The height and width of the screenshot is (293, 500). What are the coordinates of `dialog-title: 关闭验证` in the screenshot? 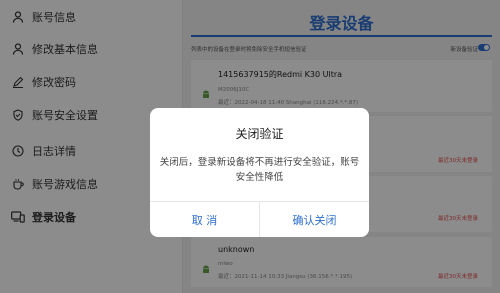 It's located at (259, 134).